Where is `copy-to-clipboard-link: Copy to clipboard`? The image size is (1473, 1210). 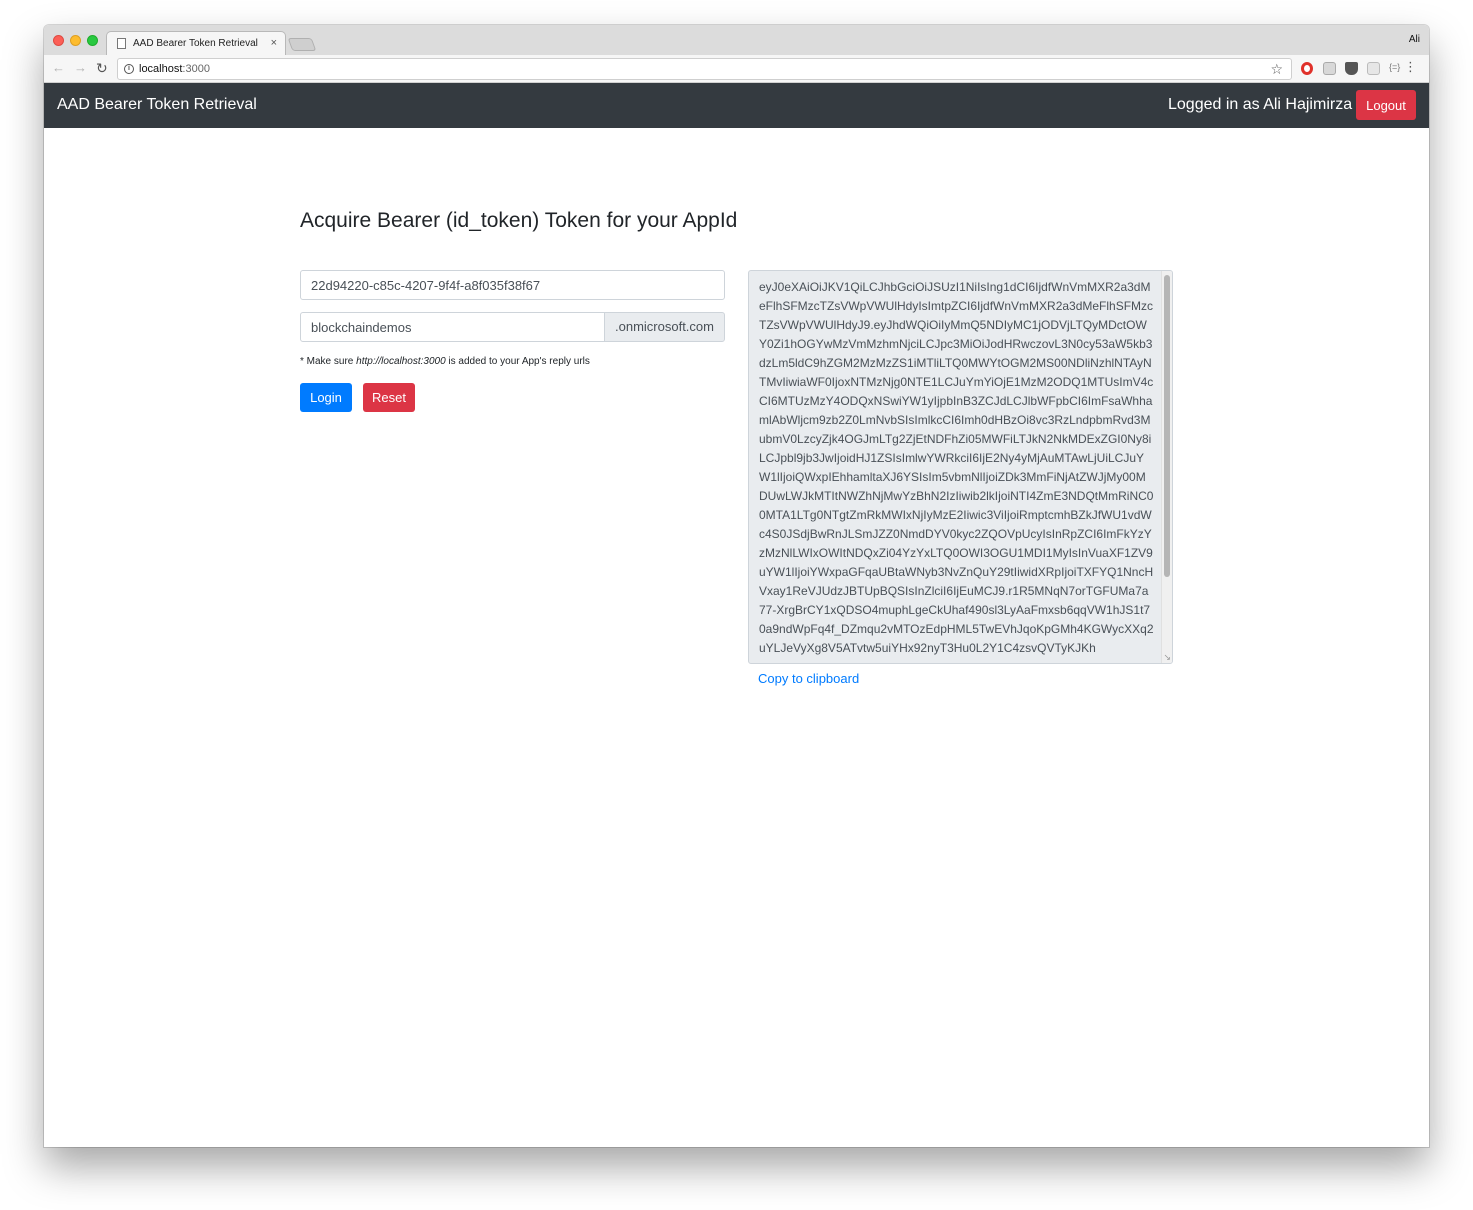
copy-to-clipboard-link: Copy to clipboard is located at coordinates (808, 678).